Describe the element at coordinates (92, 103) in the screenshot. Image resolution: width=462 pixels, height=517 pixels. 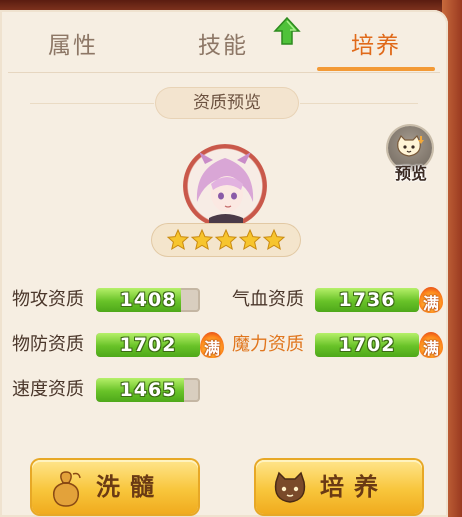
I see `section-title-line-left` at that location.